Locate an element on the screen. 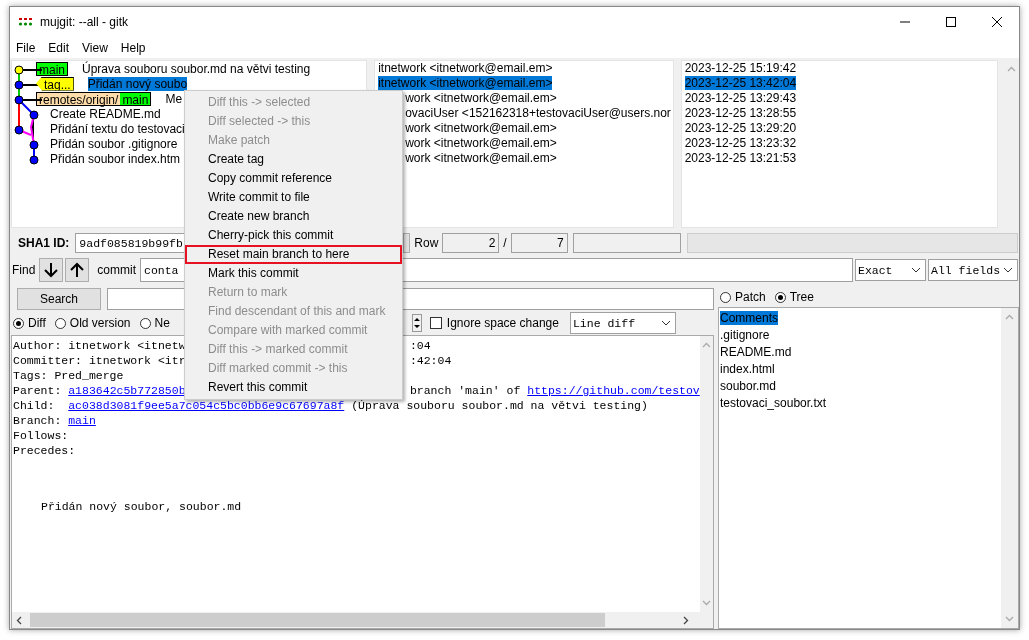 Image resolution: width=1029 pixels, height=640 pixels. menu-item: Edit is located at coordinates (62, 47).